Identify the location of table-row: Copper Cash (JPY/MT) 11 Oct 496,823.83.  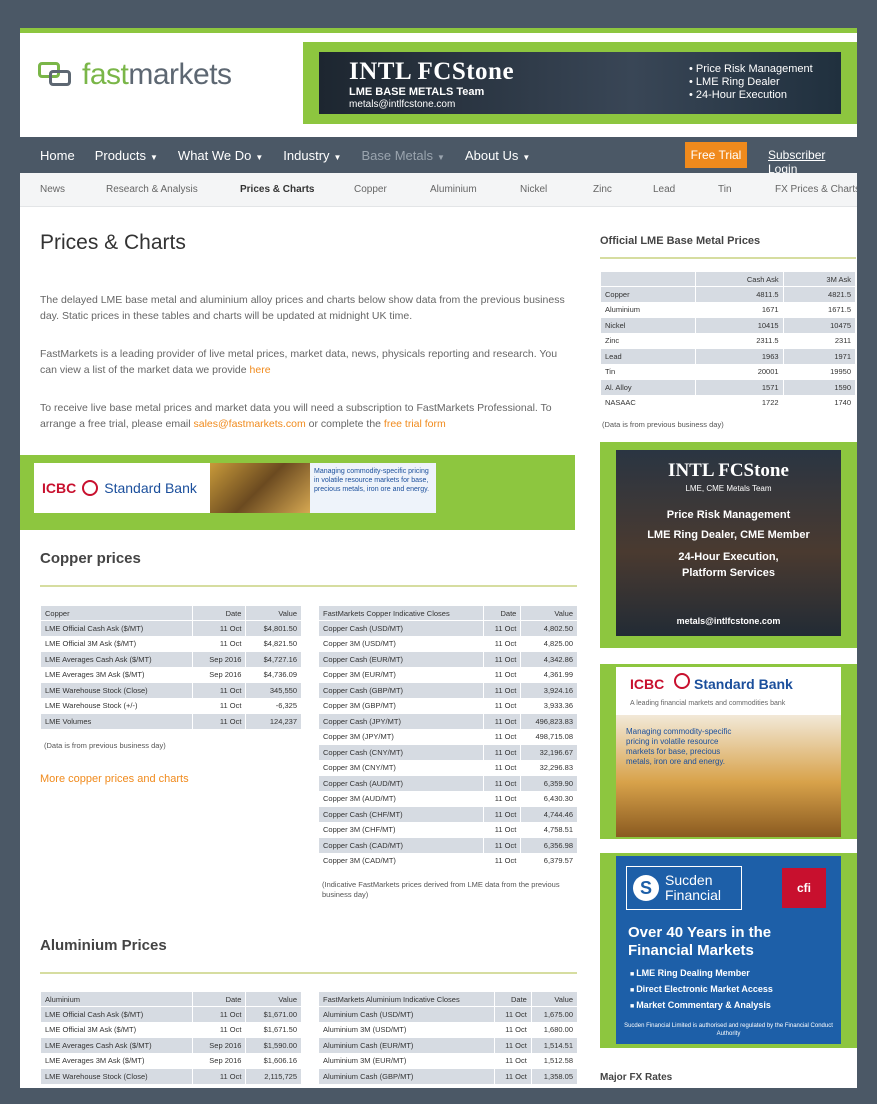
(447, 721).